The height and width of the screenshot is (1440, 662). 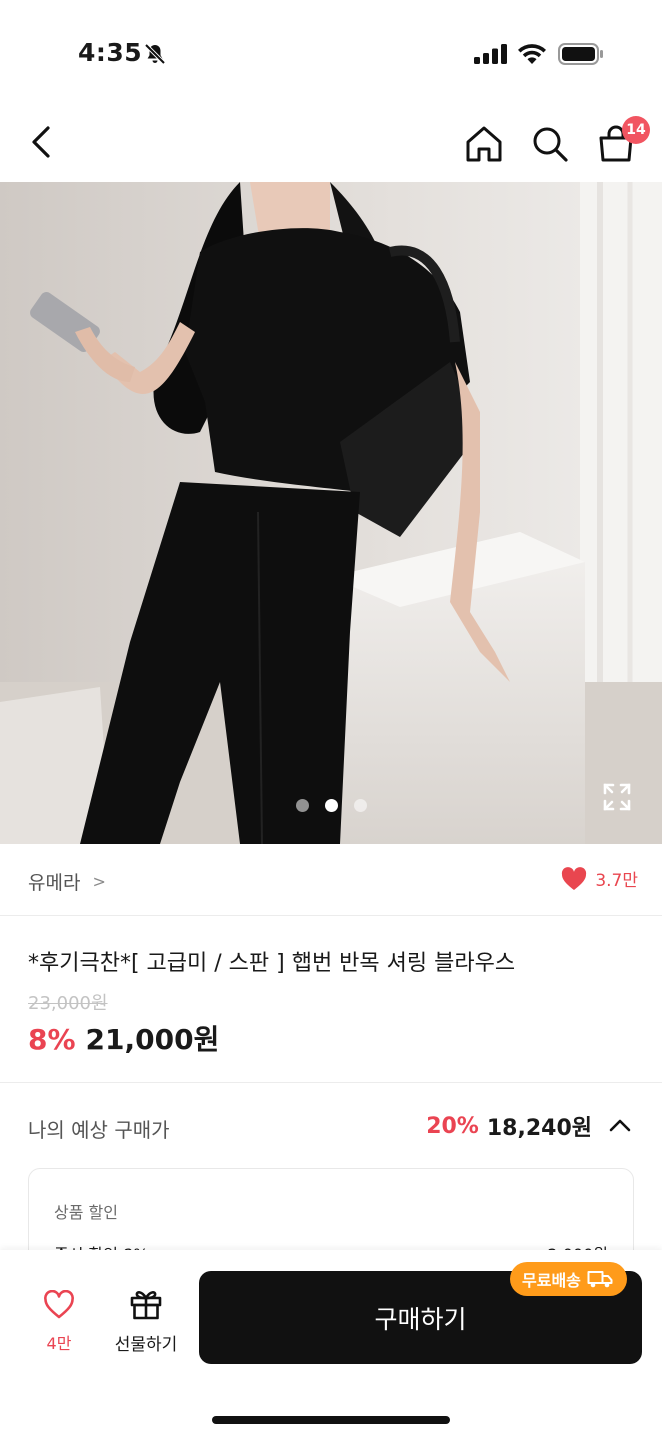 I want to click on brand-row: 유메라 > 3.7만, so click(x=331, y=880).